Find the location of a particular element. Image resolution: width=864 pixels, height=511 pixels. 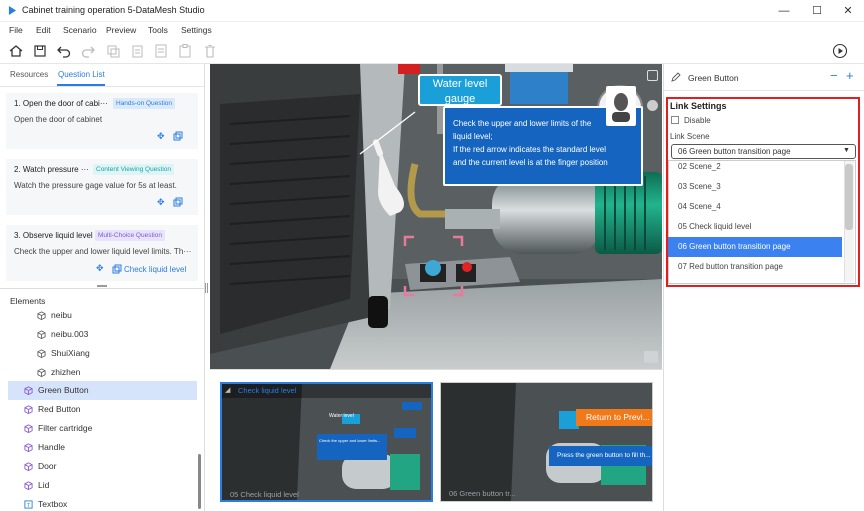

document-icon is located at coordinates (161, 51).